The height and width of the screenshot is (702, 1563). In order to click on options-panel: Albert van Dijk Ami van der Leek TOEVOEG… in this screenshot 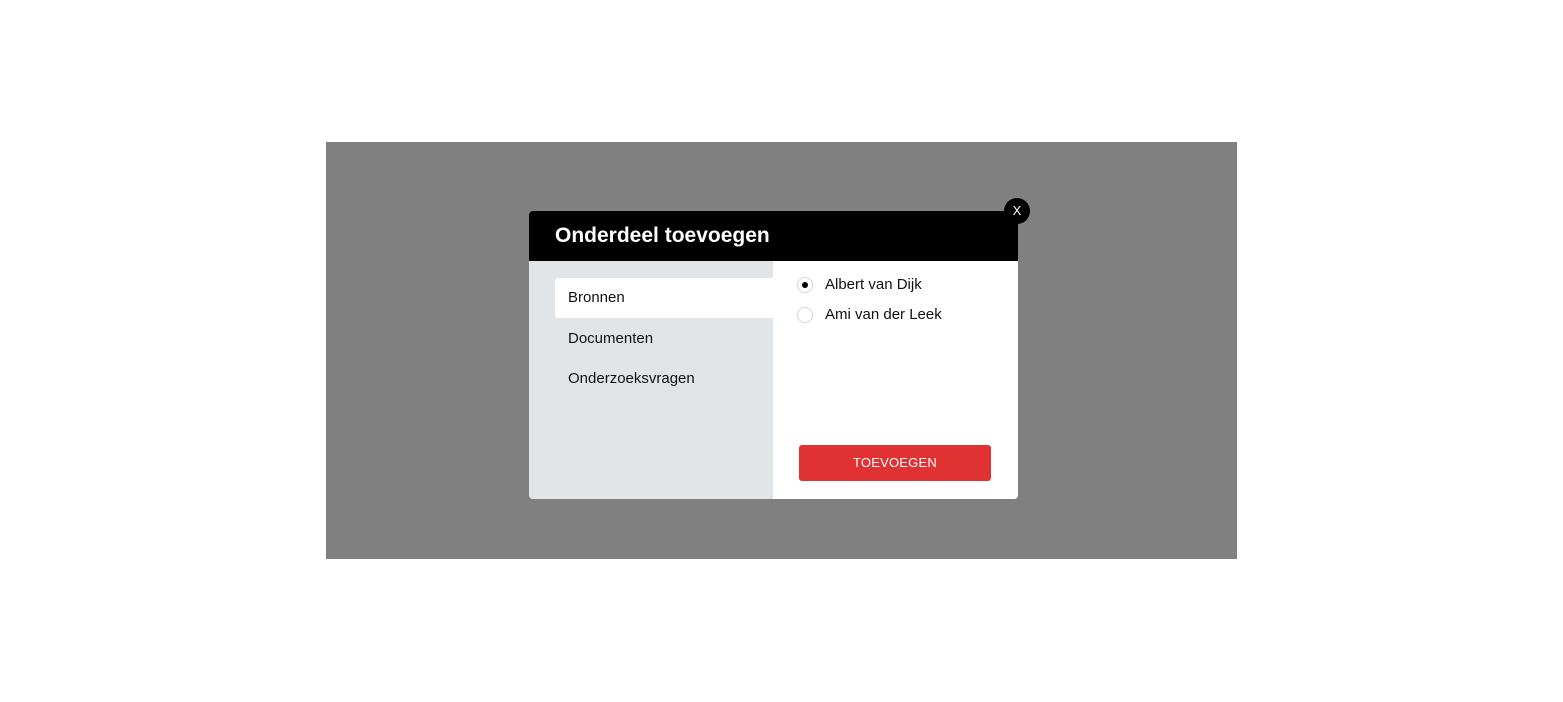, I will do `click(895, 380)`.